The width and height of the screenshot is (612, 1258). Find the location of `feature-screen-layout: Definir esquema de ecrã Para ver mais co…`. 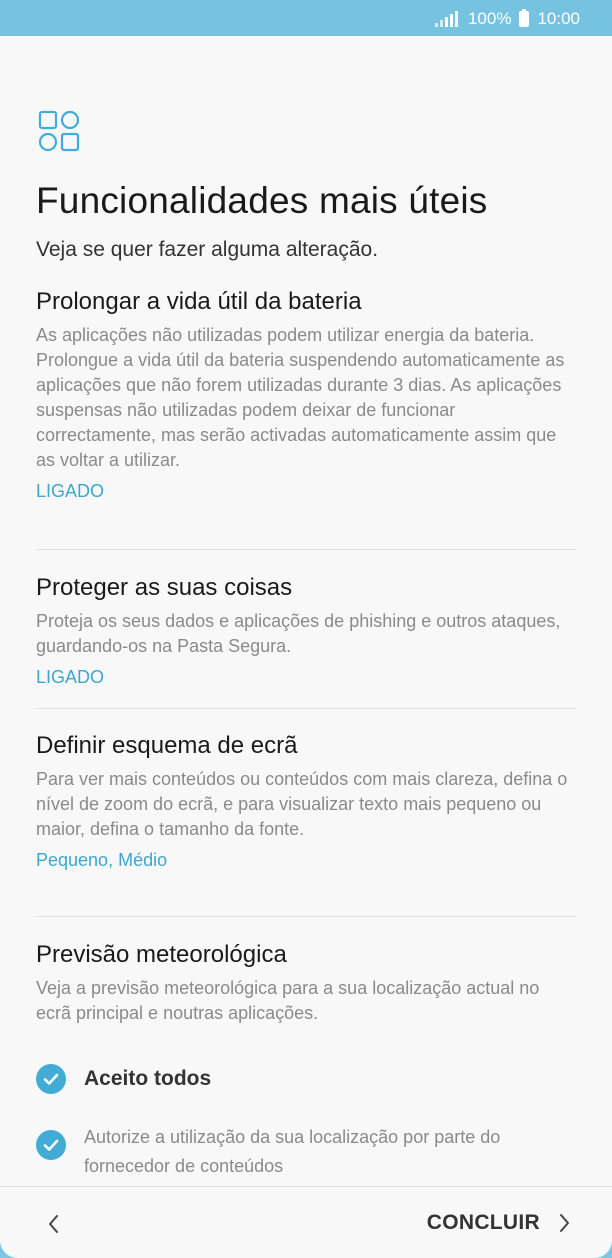

feature-screen-layout: Definir esquema de ecrã Para ver mais co… is located at coordinates (306, 801).